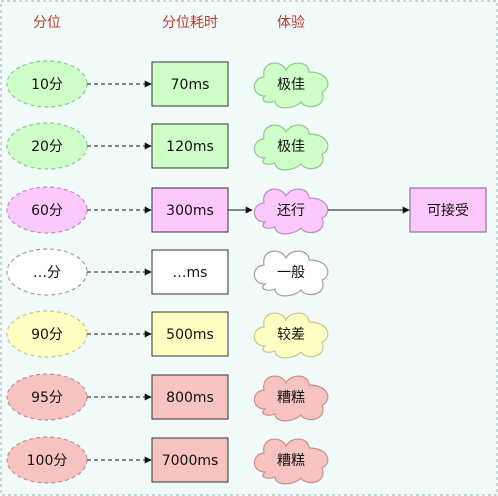  What do you see at coordinates (47, 23) in the screenshot?
I see `header-percentile: 分位` at bounding box center [47, 23].